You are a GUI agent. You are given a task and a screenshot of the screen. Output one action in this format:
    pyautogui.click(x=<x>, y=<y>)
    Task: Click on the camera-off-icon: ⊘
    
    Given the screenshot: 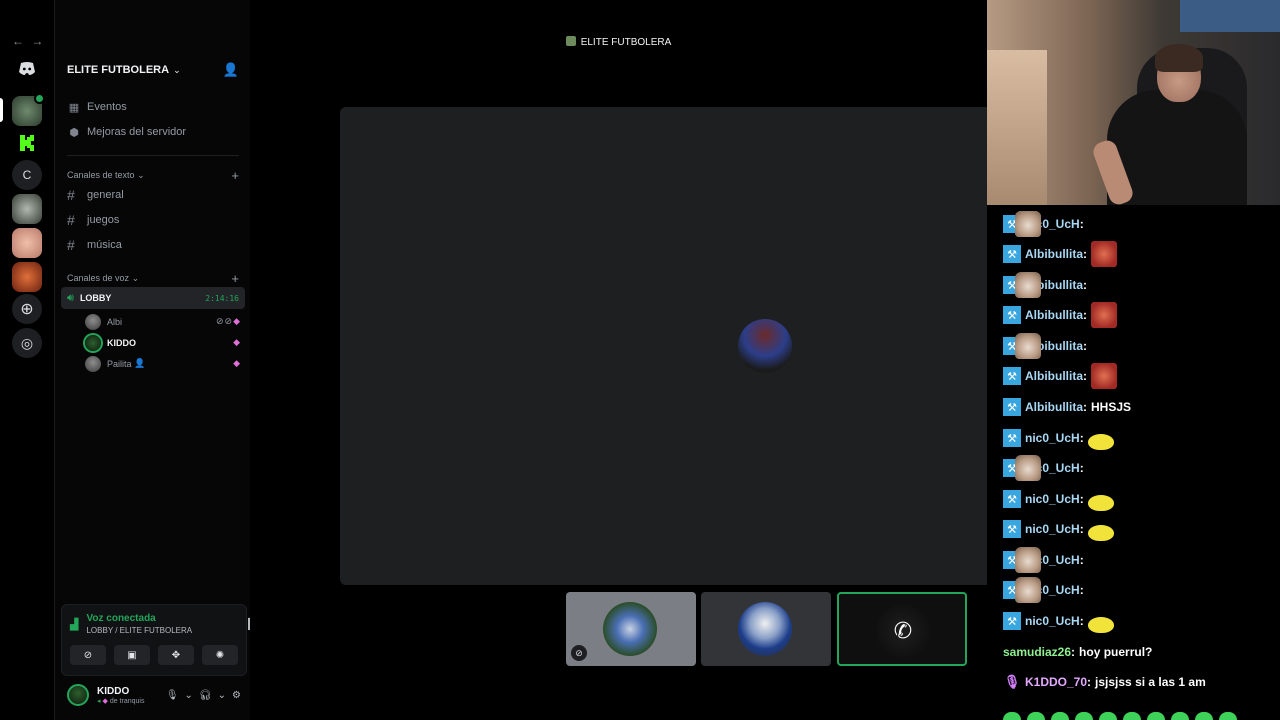 What is the action you would take?
    pyautogui.click(x=88, y=655)
    